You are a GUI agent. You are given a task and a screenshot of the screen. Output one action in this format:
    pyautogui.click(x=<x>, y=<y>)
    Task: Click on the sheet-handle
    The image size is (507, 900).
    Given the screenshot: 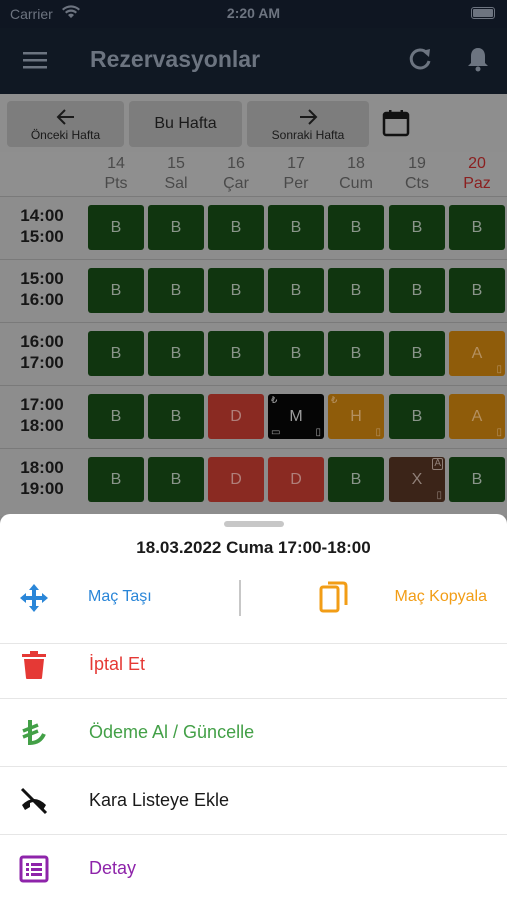 What is the action you would take?
    pyautogui.click(x=254, y=524)
    